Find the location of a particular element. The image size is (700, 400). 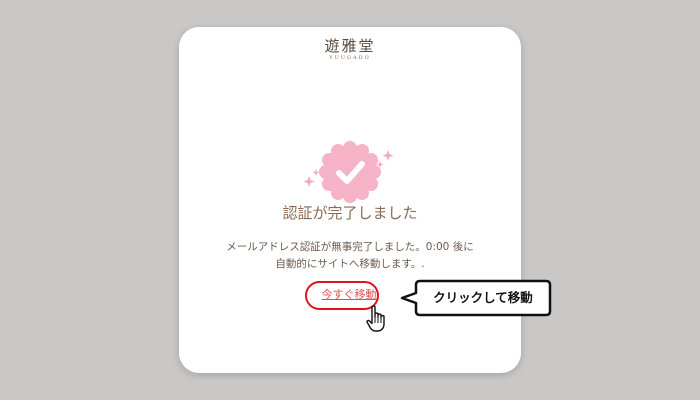

go-now-link: 今すぐ移動 is located at coordinates (349, 295).